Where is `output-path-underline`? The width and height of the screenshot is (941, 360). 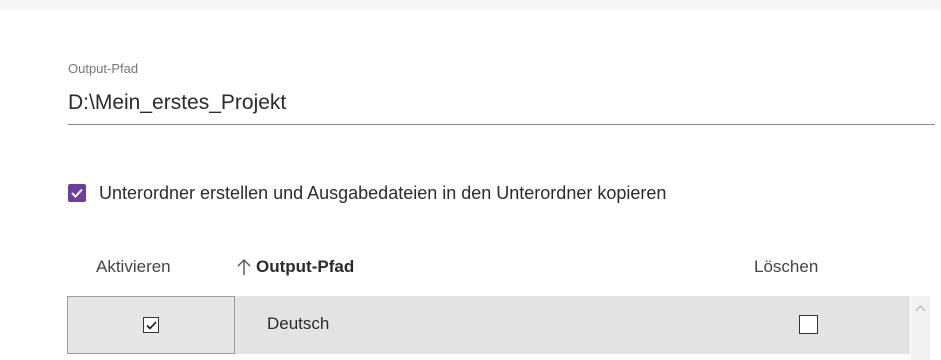
output-path-underline is located at coordinates (501, 124).